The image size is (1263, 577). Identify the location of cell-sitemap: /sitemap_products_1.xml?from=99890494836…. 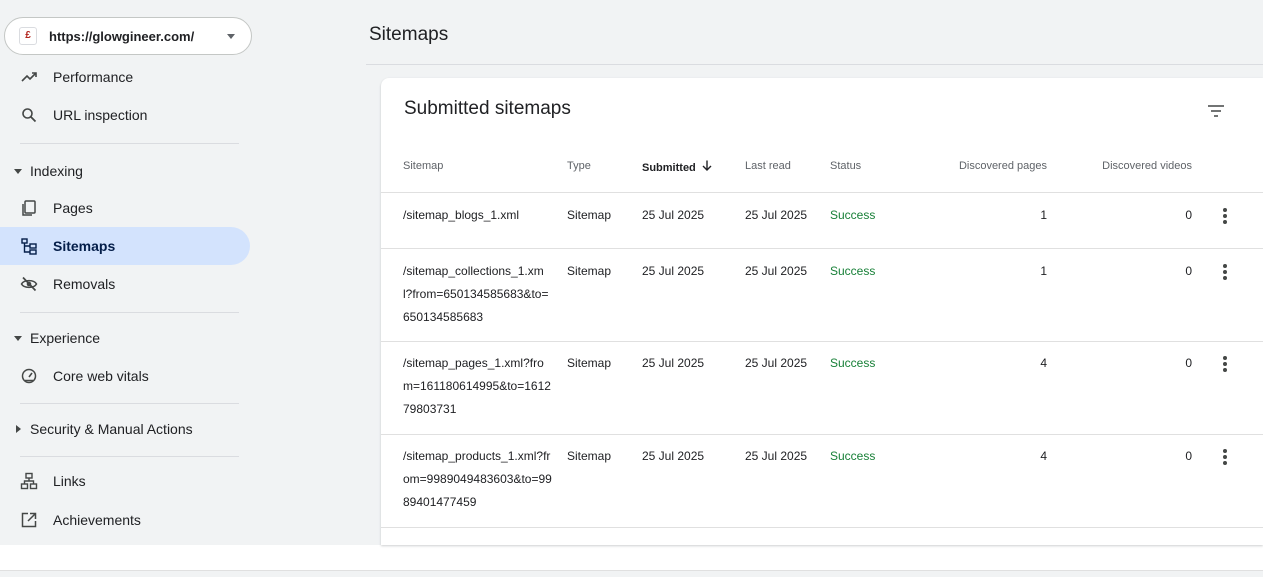
(478, 479).